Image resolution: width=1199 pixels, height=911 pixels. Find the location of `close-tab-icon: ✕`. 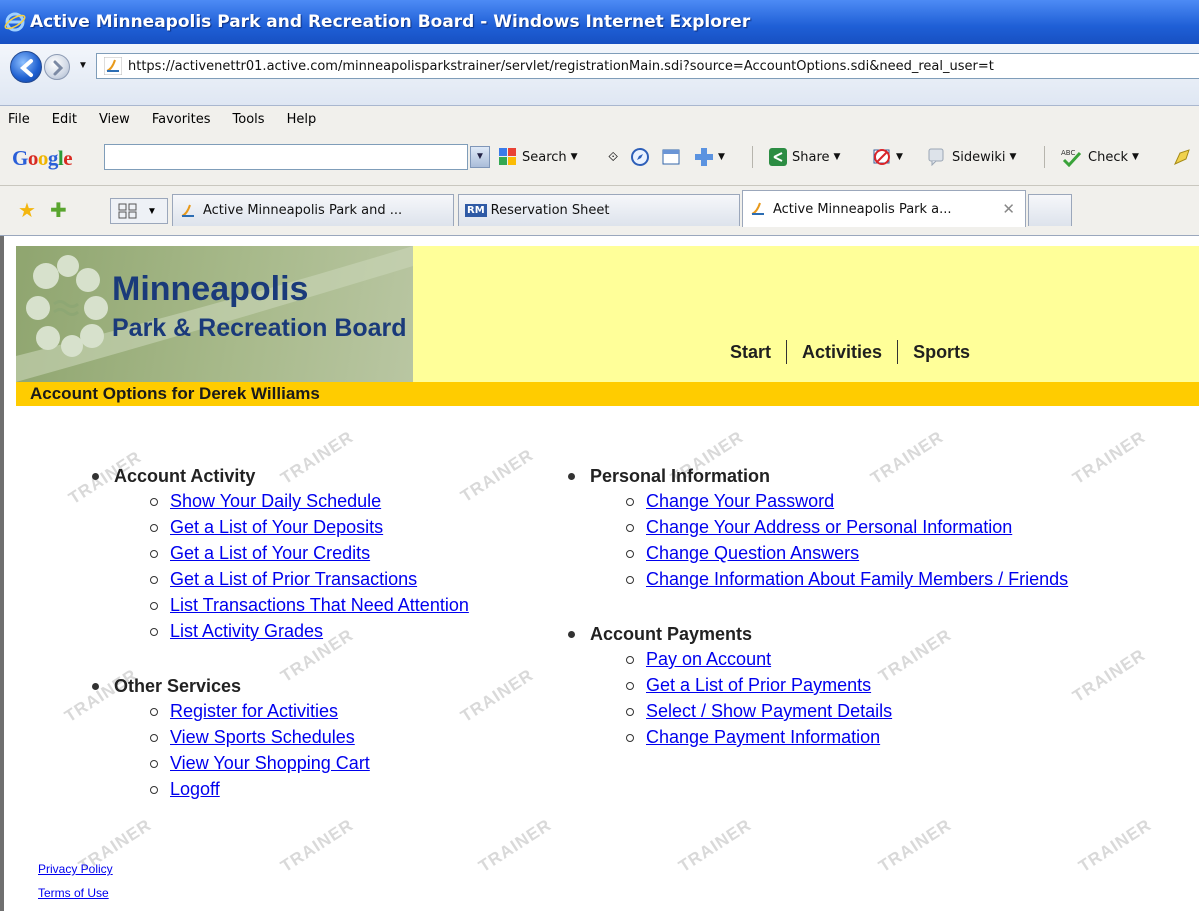

close-tab-icon: ✕ is located at coordinates (1008, 209).